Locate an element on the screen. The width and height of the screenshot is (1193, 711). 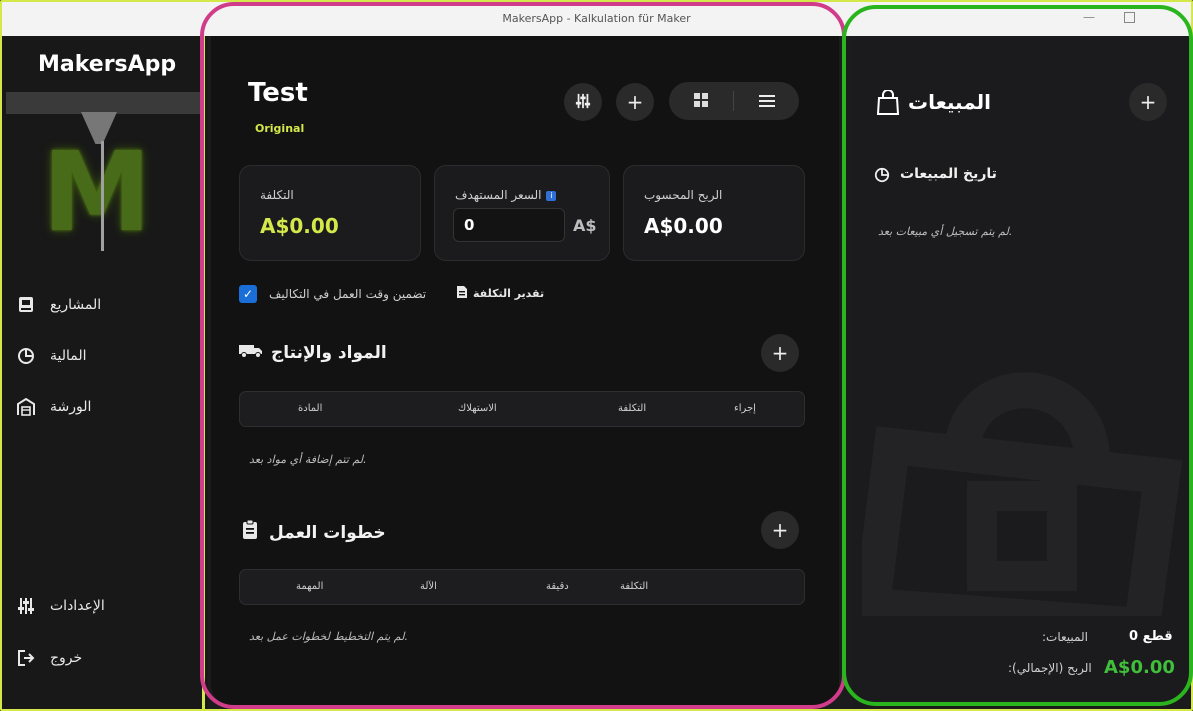
warehouse-icon is located at coordinates (26, 407).